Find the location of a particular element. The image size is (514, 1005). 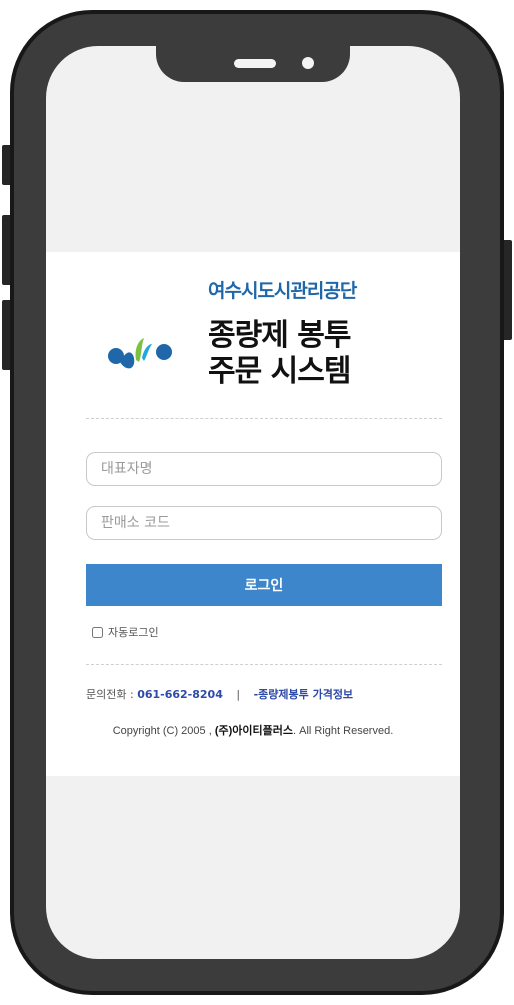

phone-notch is located at coordinates (253, 64).